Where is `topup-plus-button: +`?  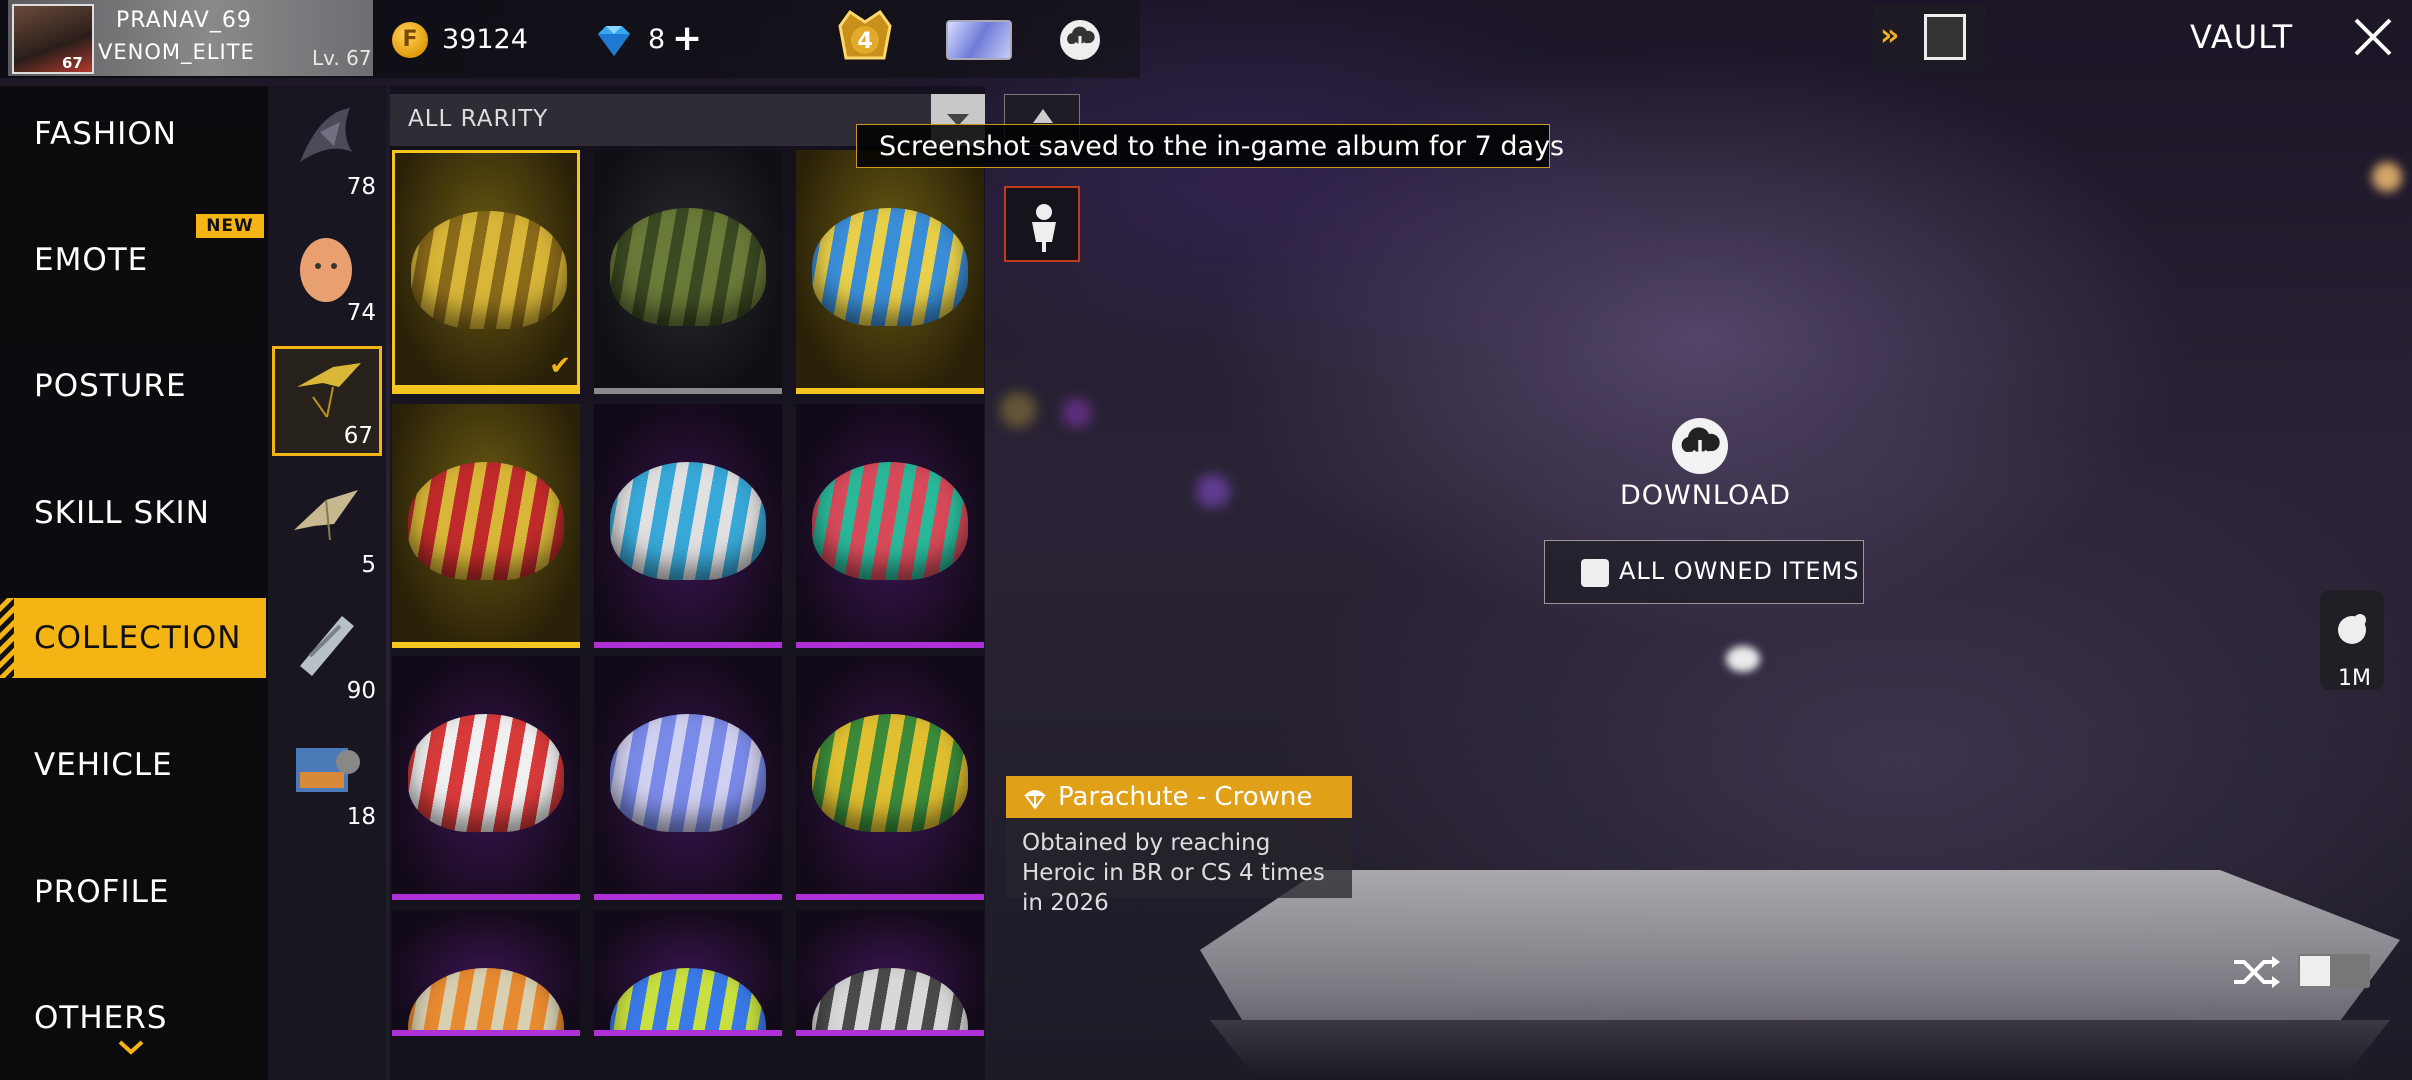
topup-plus-button: + is located at coordinates (687, 38).